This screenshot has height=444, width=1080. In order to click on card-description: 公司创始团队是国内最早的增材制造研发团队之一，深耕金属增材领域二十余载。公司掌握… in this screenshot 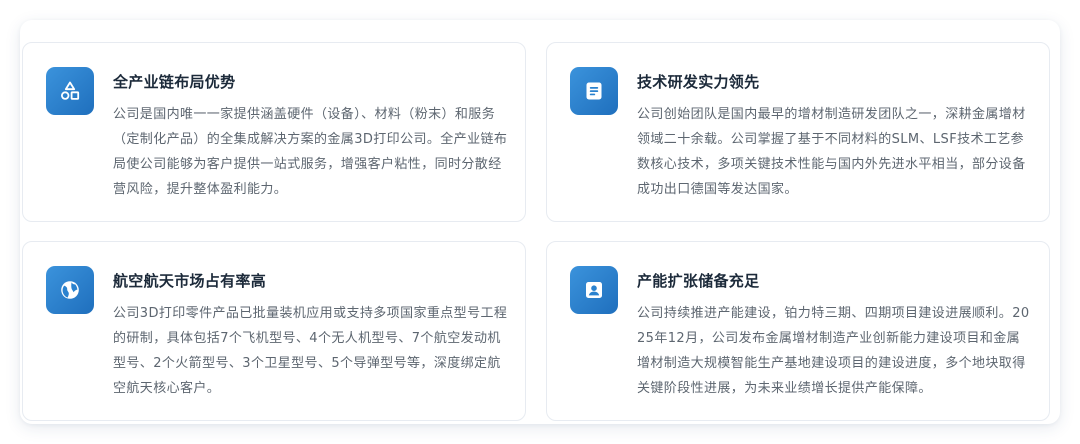, I will do `click(831, 152)`.